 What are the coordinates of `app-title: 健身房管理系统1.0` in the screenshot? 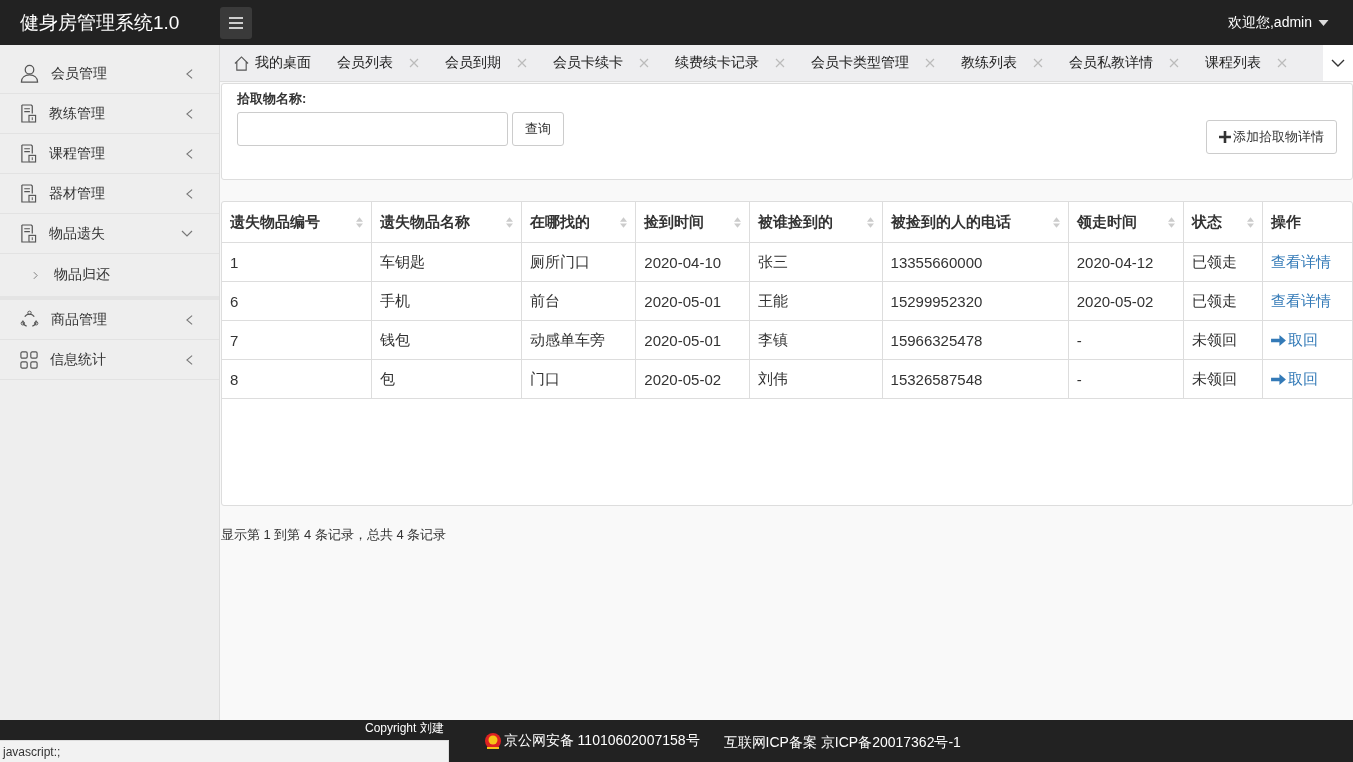 It's located at (100, 22).